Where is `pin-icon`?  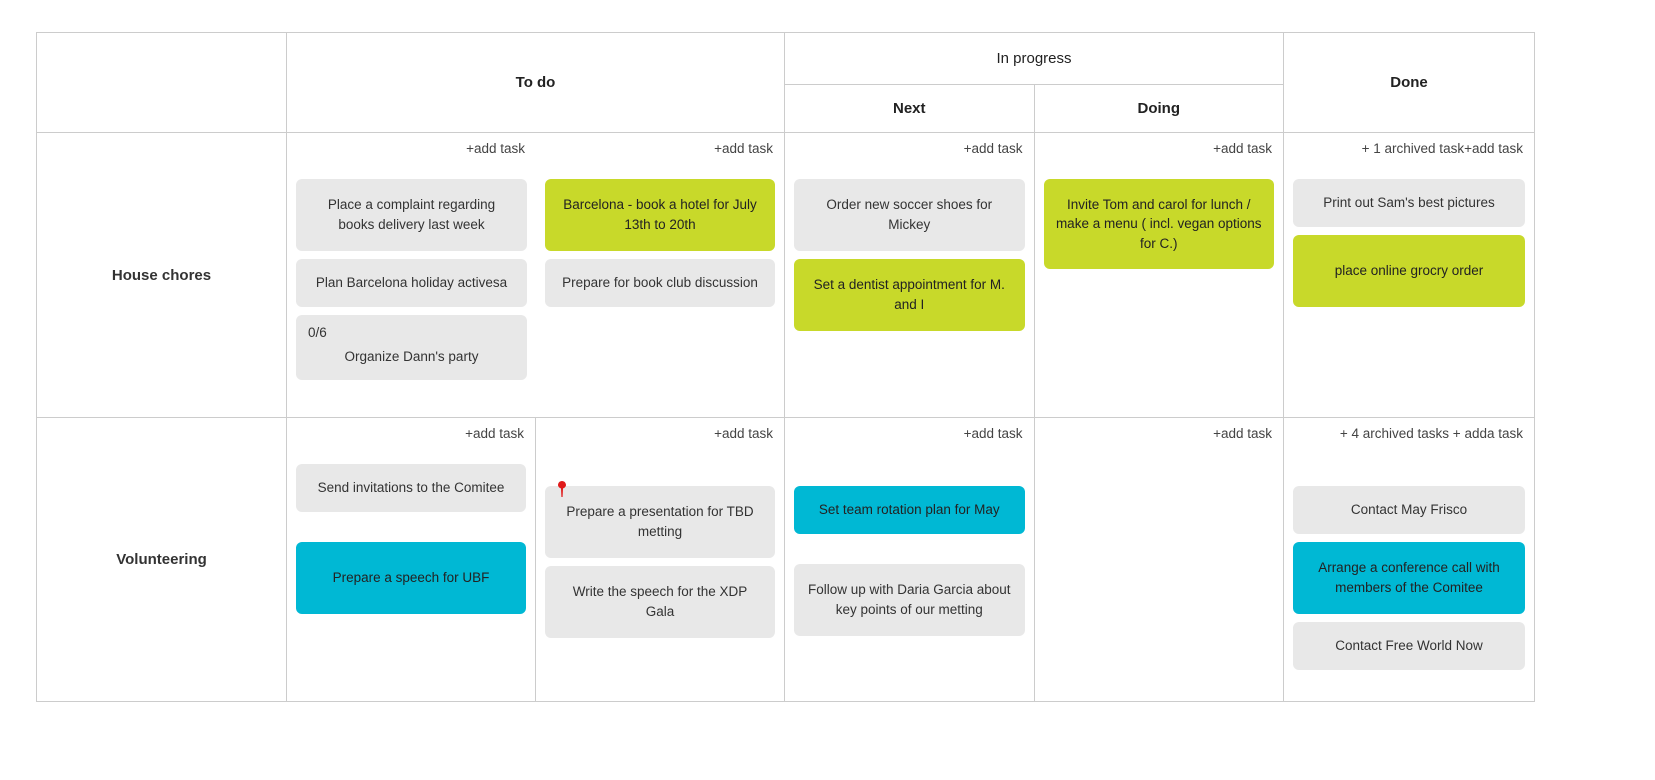 pin-icon is located at coordinates (562, 489).